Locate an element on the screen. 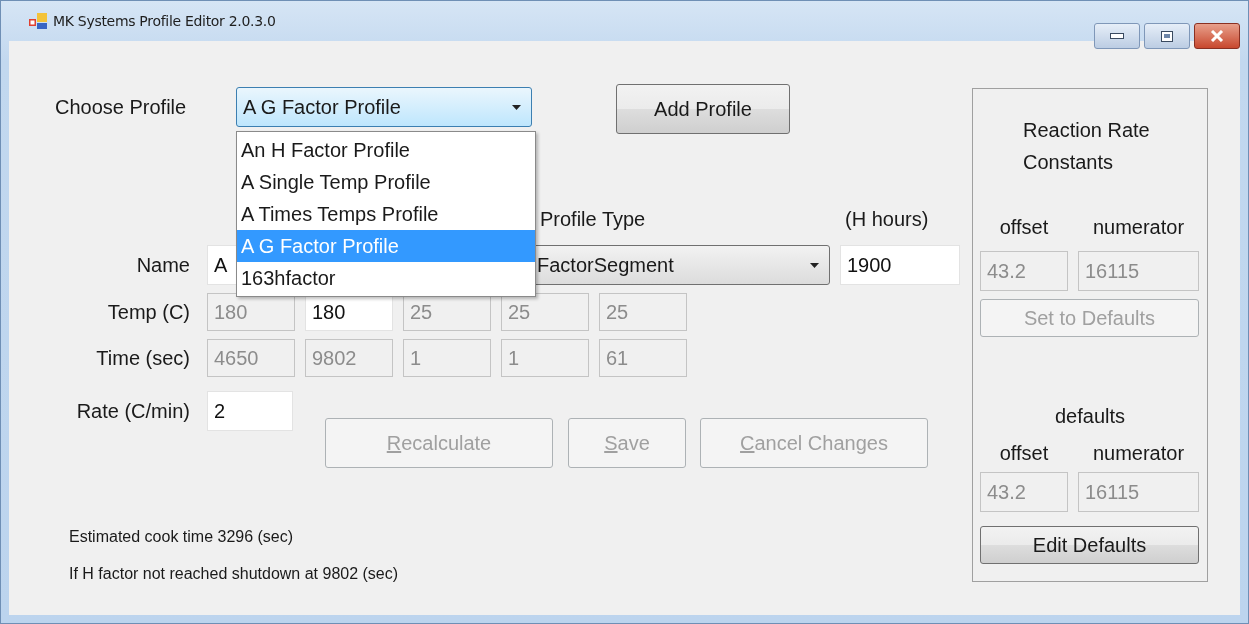 The width and height of the screenshot is (1249, 624). input-field: 1900 is located at coordinates (900, 265).